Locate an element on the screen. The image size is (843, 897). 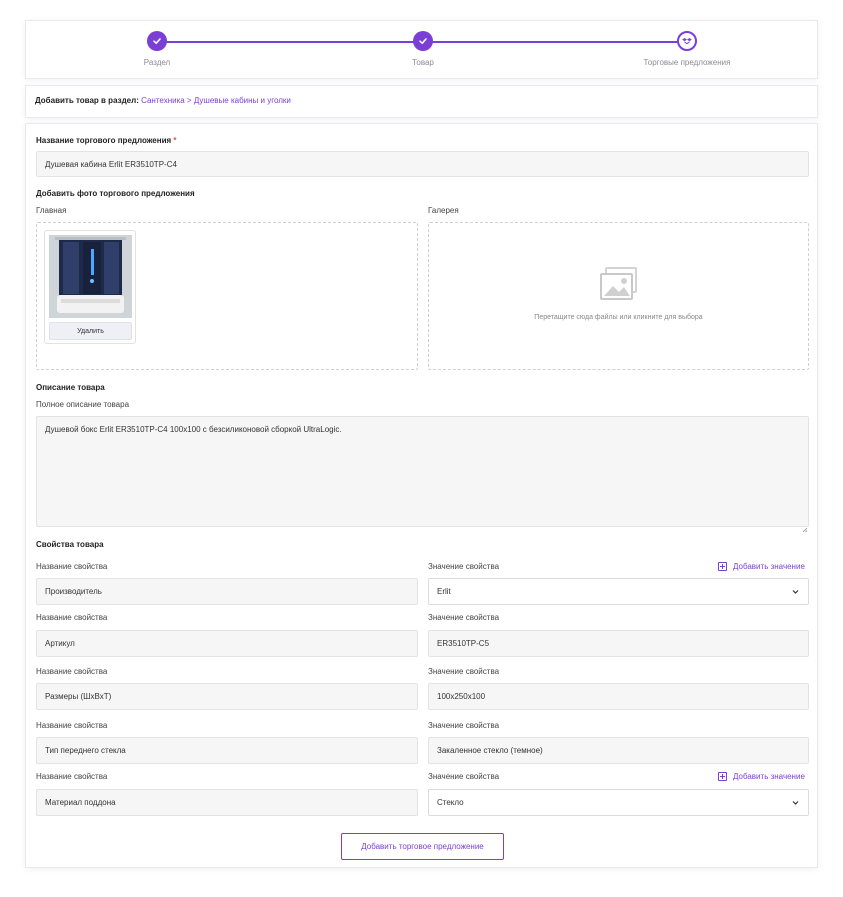
delete-photo-button: Удалить is located at coordinates (90, 331).